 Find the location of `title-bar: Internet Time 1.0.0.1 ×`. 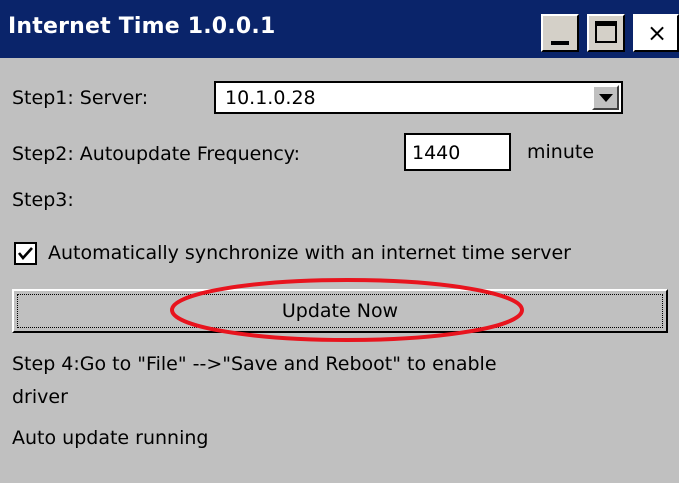

title-bar: Internet Time 1.0.0.1 × is located at coordinates (339, 29).